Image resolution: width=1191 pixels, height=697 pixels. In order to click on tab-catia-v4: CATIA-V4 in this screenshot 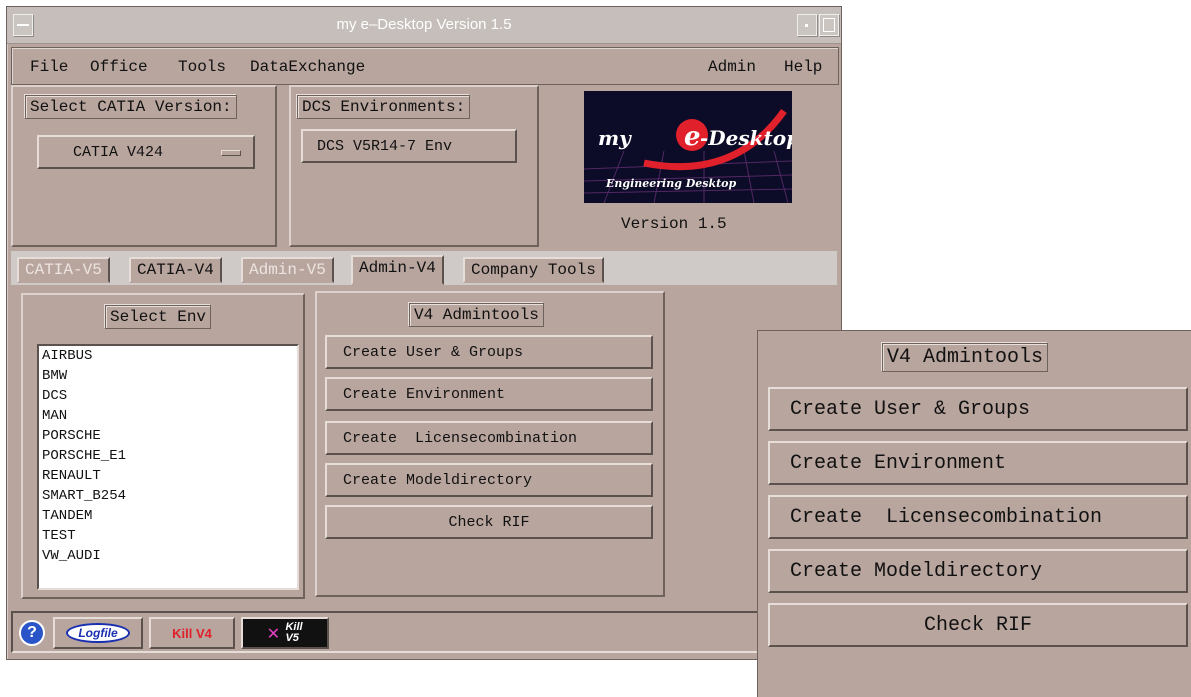, I will do `click(175, 270)`.